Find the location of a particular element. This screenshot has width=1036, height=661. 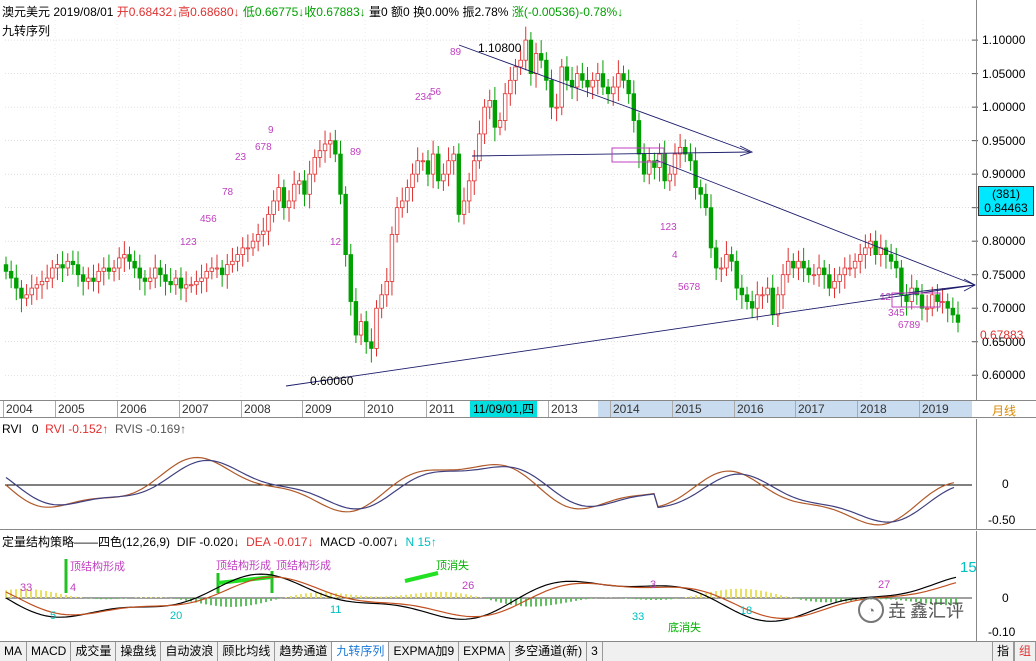

macd-scale-zero: 0 is located at coordinates (1005, 598).